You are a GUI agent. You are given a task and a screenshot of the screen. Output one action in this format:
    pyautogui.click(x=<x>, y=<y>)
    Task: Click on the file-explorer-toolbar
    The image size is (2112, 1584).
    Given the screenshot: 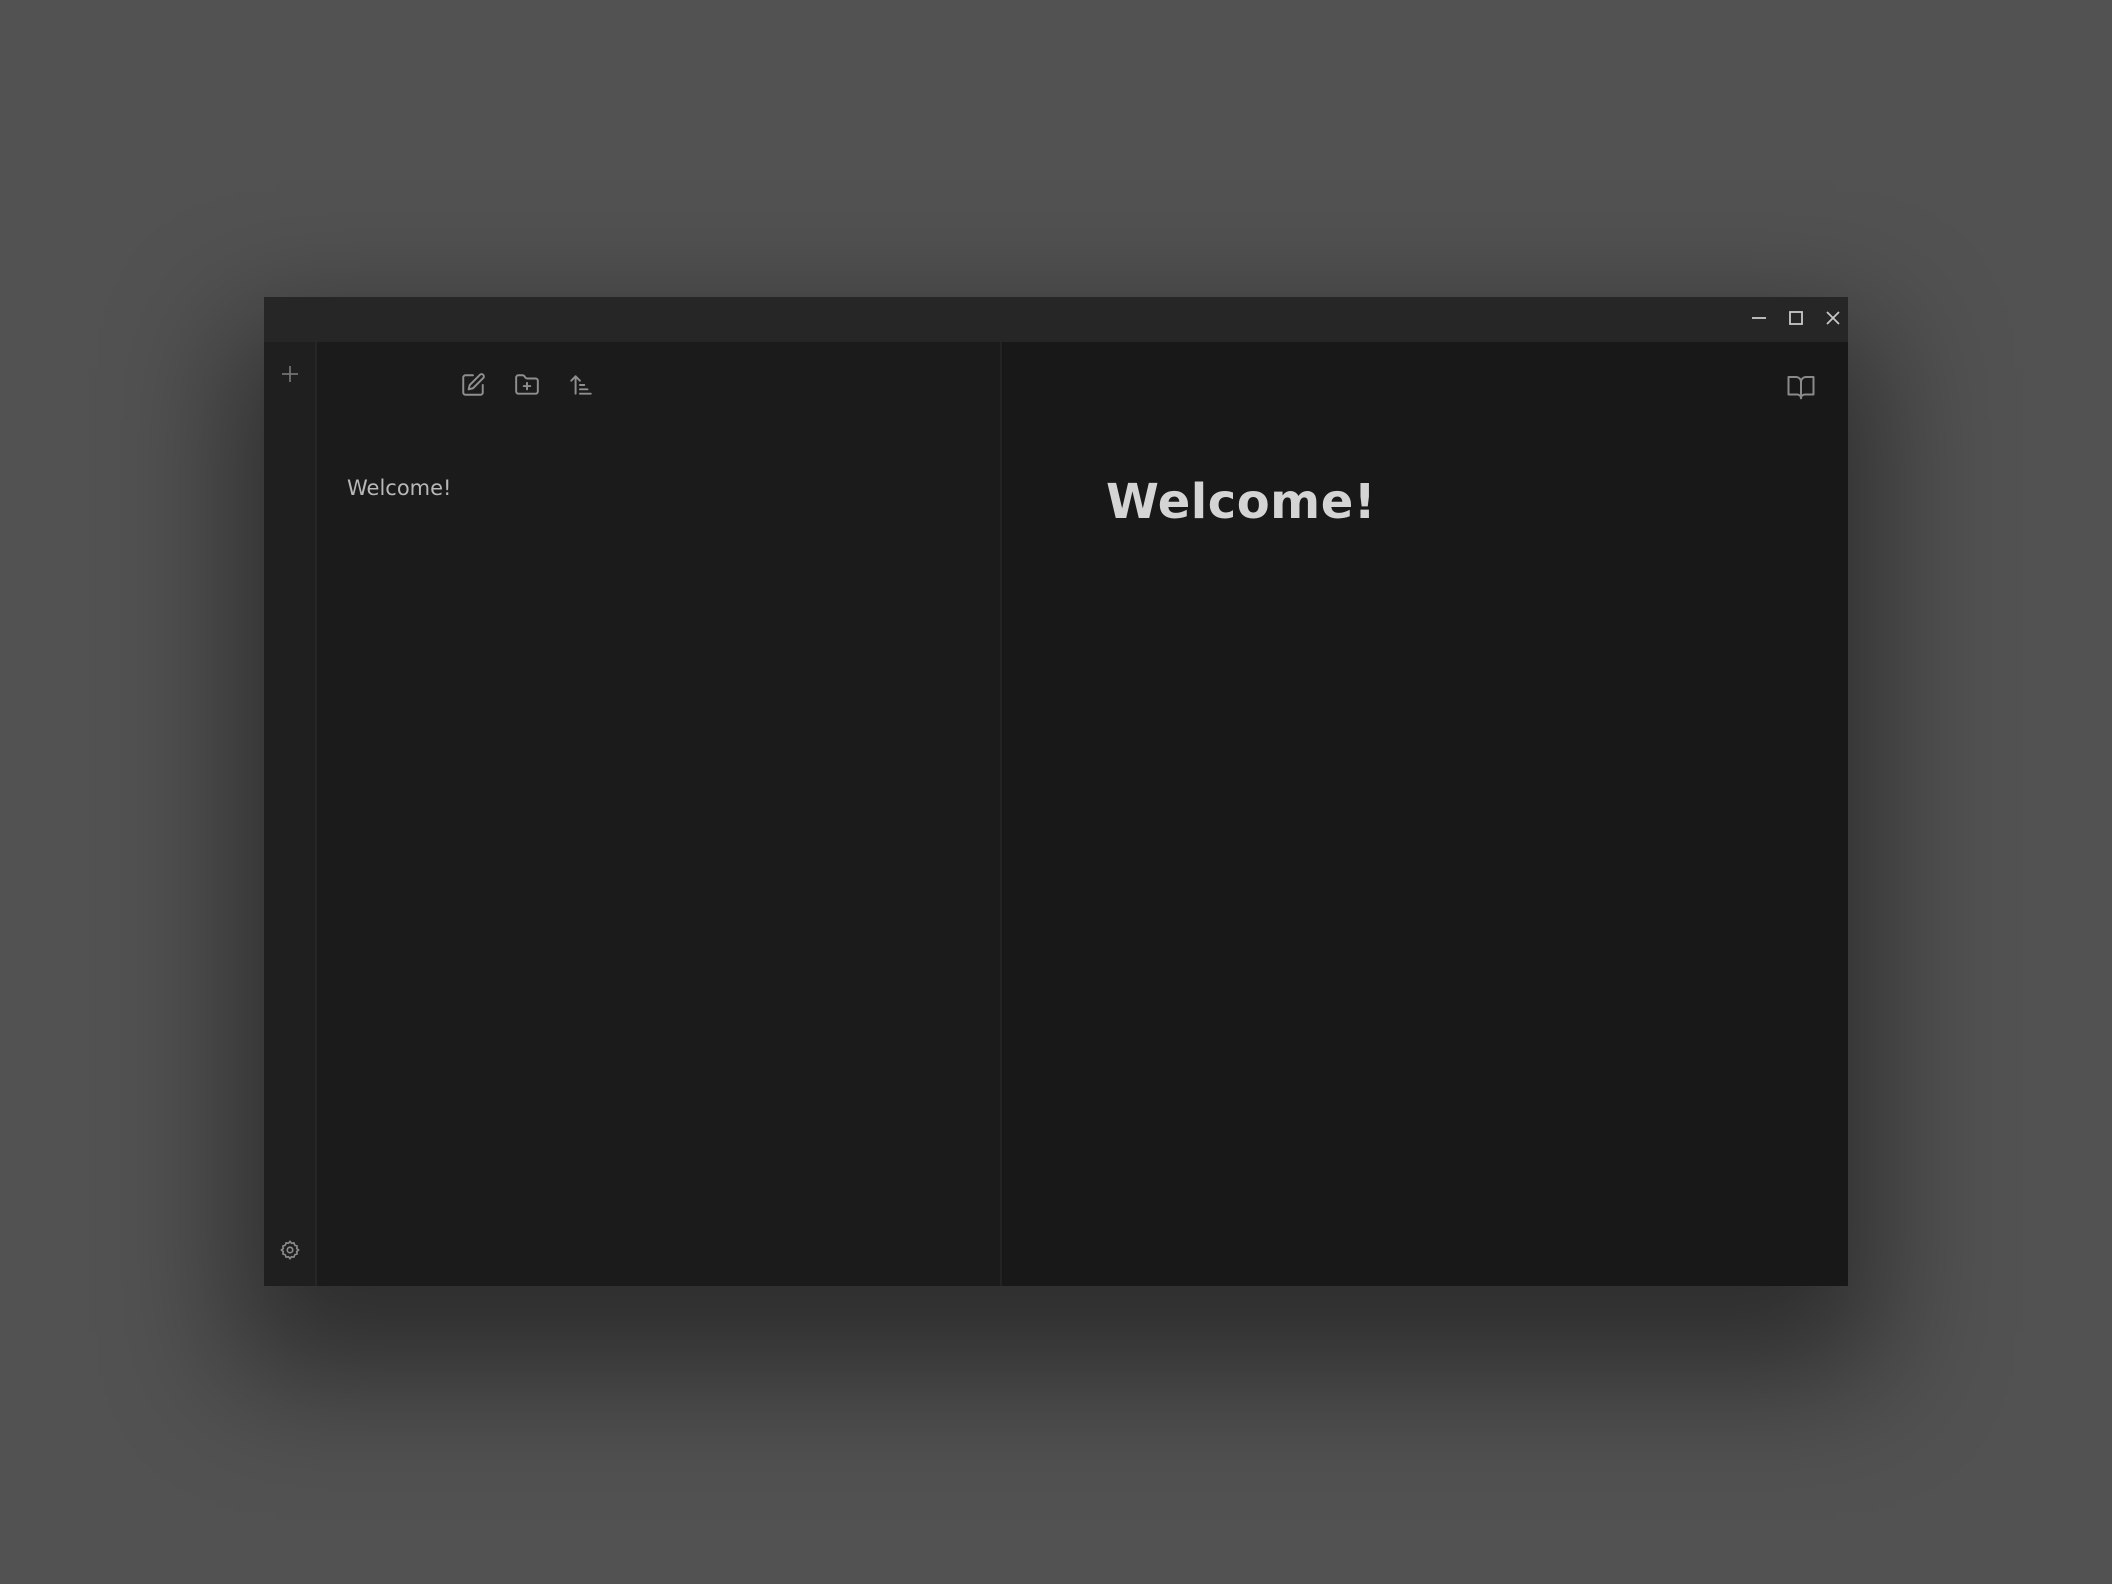 What is the action you would take?
    pyautogui.click(x=658, y=387)
    